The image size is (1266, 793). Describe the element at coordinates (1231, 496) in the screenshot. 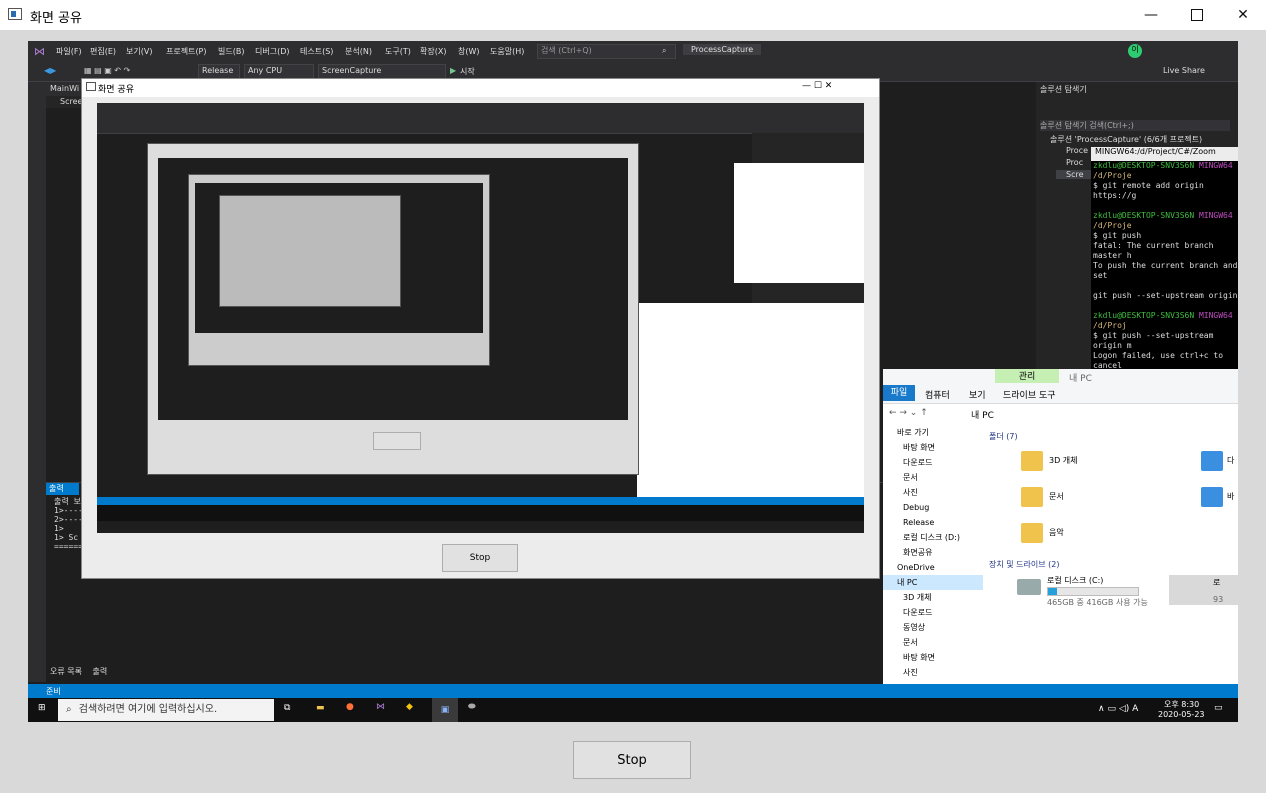

I see `folder-label: 바` at that location.